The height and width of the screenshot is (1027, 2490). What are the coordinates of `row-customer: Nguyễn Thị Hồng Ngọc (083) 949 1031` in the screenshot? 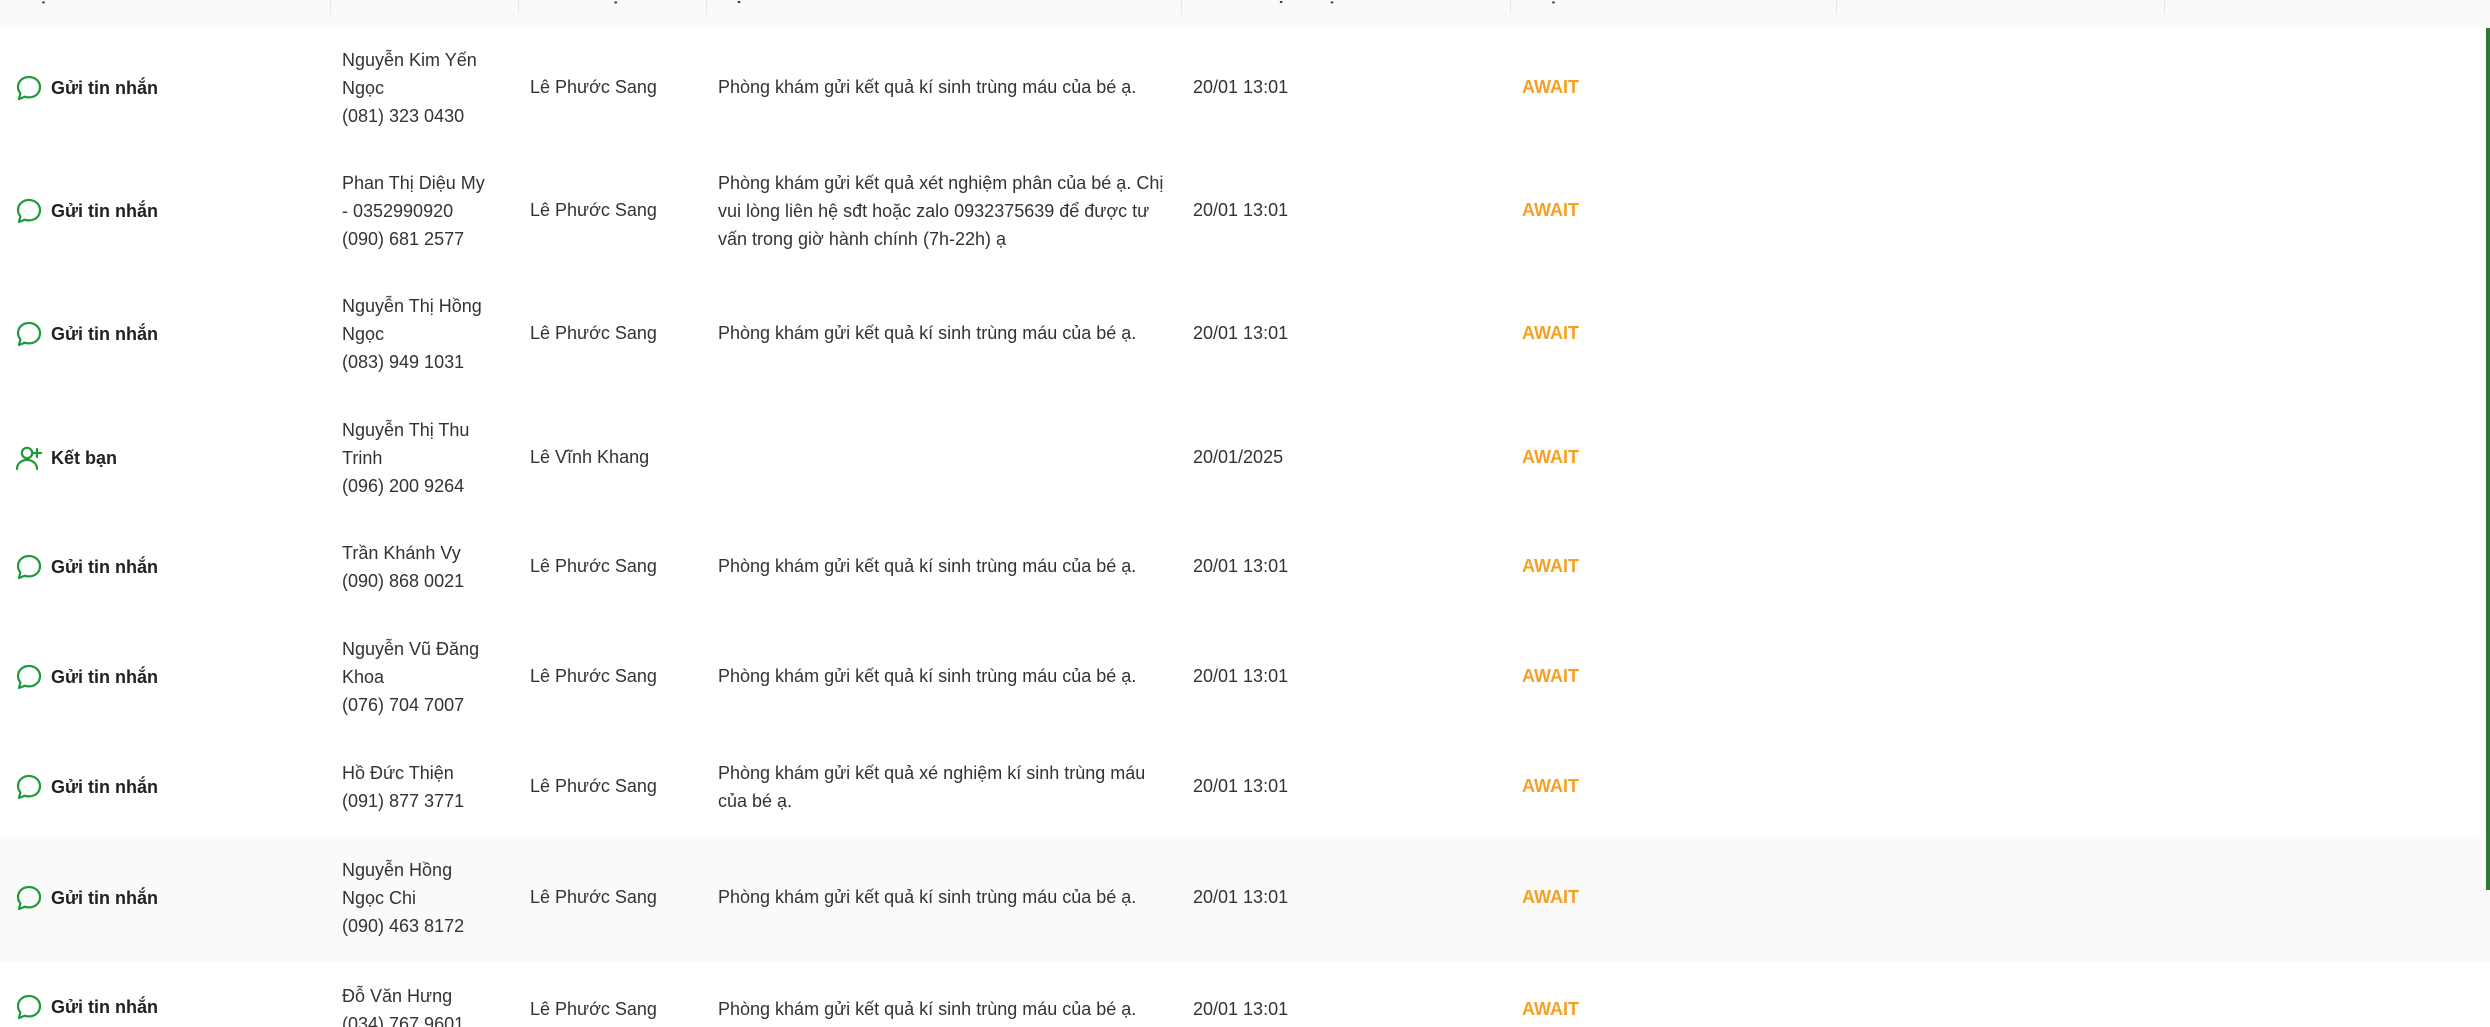 It's located at (417, 334).